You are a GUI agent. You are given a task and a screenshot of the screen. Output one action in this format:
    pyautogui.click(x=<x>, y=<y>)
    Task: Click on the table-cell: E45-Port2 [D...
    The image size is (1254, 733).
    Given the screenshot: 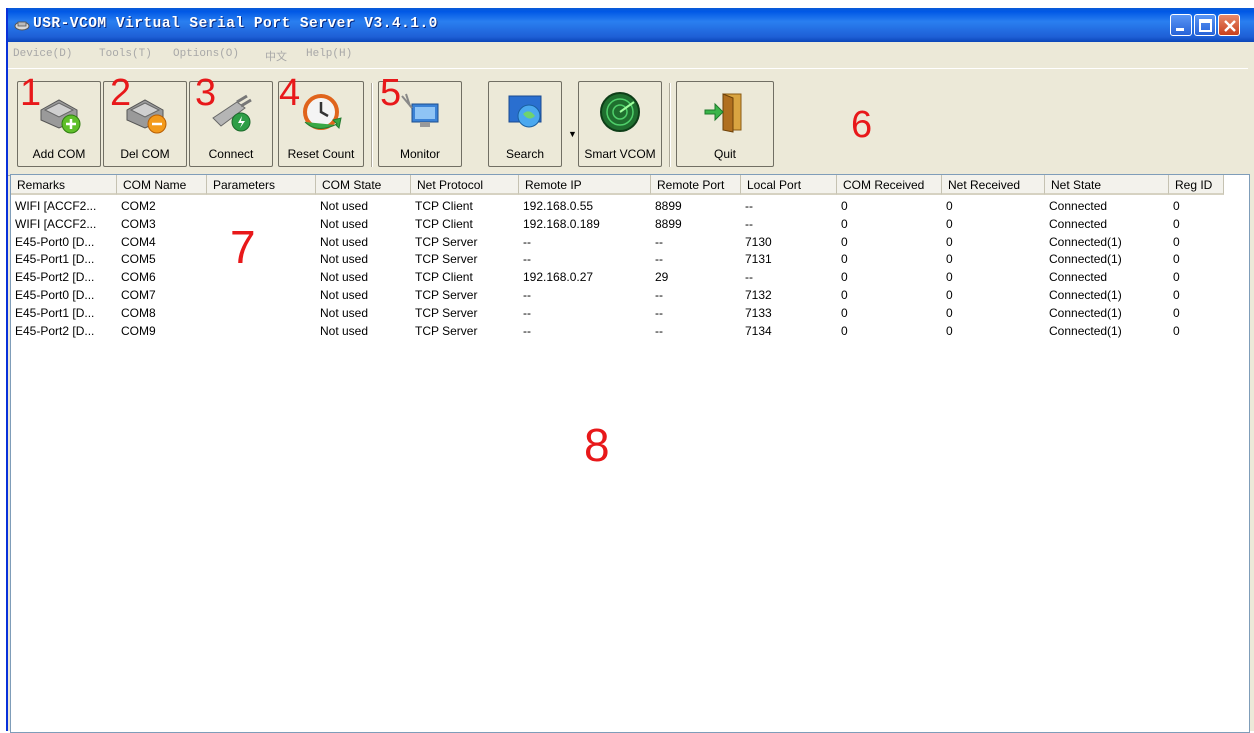 What is the action you would take?
    pyautogui.click(x=55, y=330)
    